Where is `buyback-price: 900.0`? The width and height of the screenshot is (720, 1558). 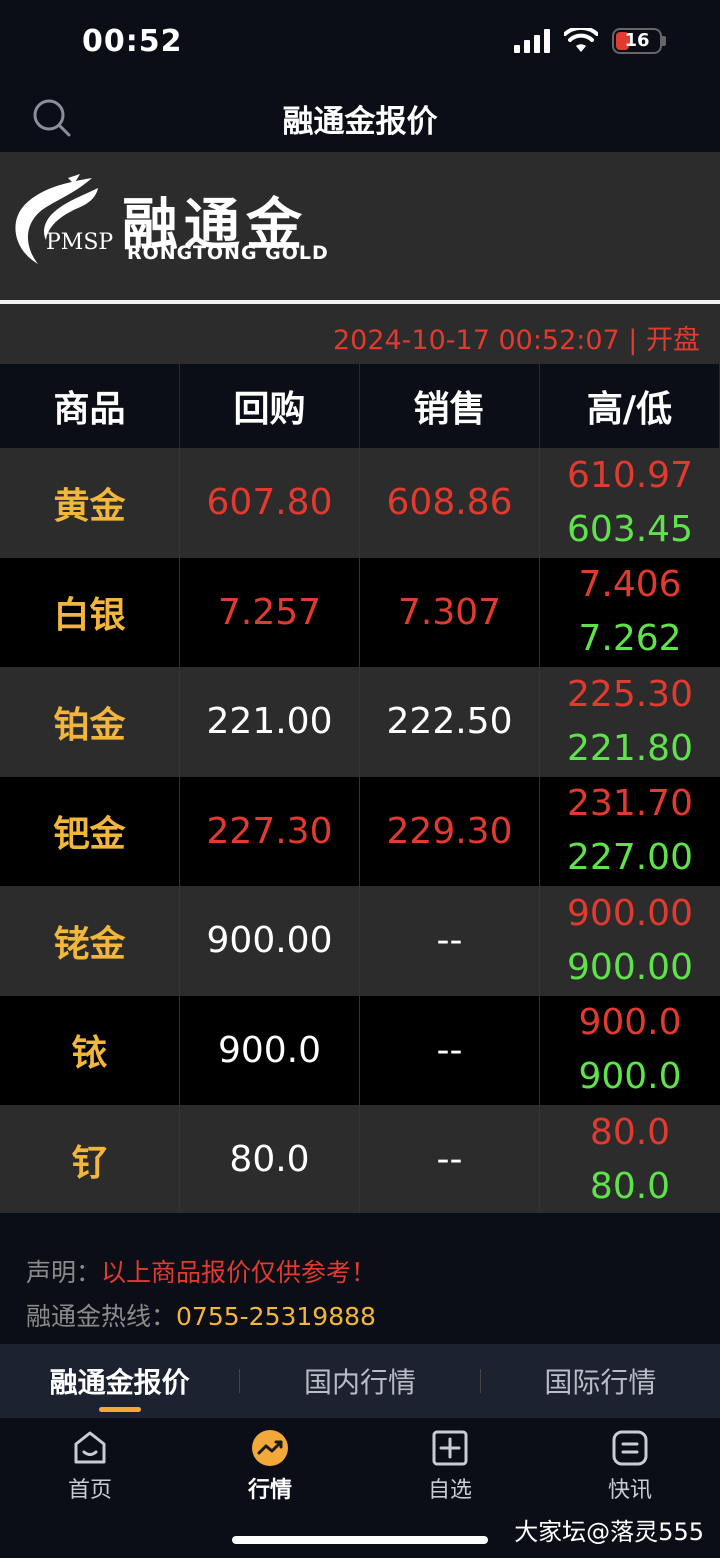 buyback-price: 900.0 is located at coordinates (270, 1050).